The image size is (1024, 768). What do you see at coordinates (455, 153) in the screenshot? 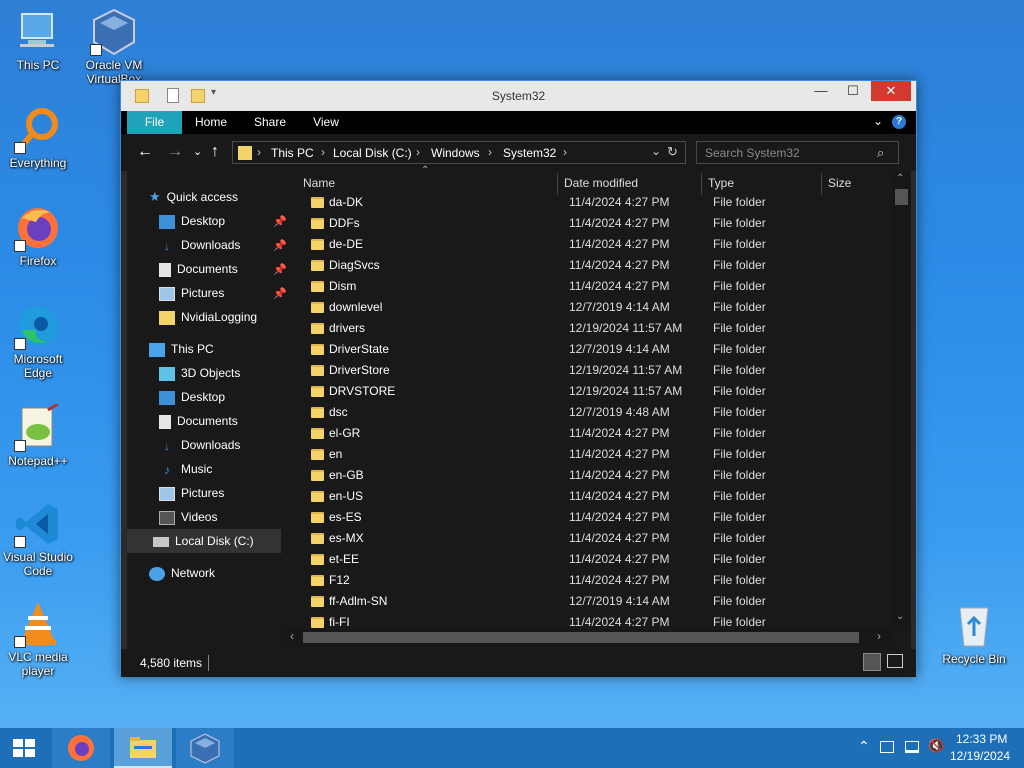
I see `breadcrumb-windows: Windows` at bounding box center [455, 153].